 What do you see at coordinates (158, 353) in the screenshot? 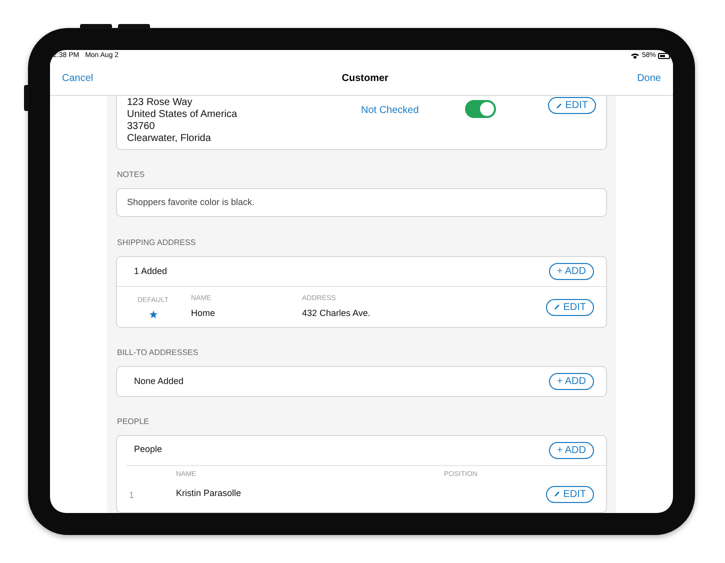
I see `section-label: BILL-TO ADDRESSES` at bounding box center [158, 353].